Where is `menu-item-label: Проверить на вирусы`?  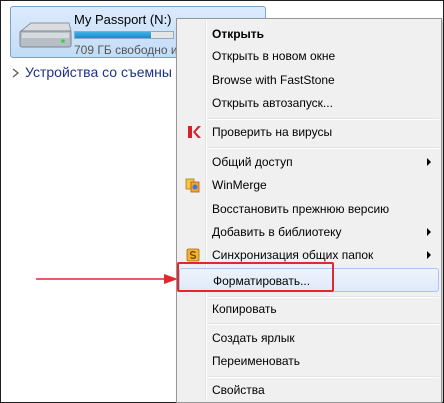 menu-item-label: Проверить на вирусы is located at coordinates (272, 132).